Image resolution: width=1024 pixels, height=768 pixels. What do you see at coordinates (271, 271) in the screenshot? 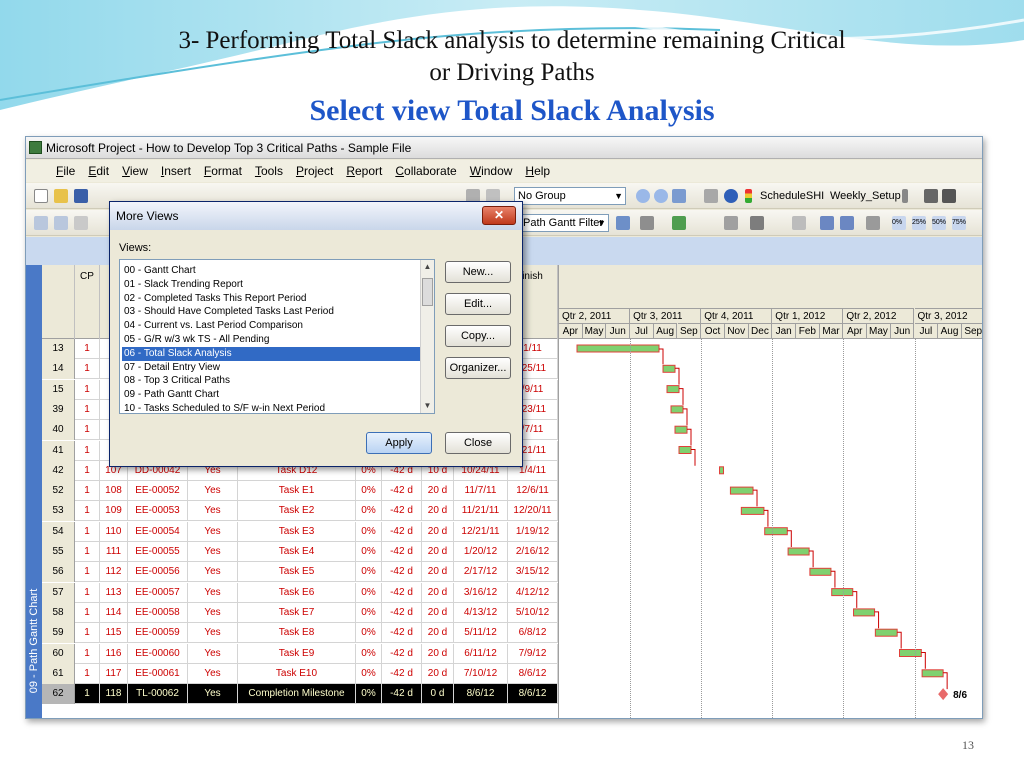
I see `views-list-item: 00 - Gantt Chart` at bounding box center [271, 271].